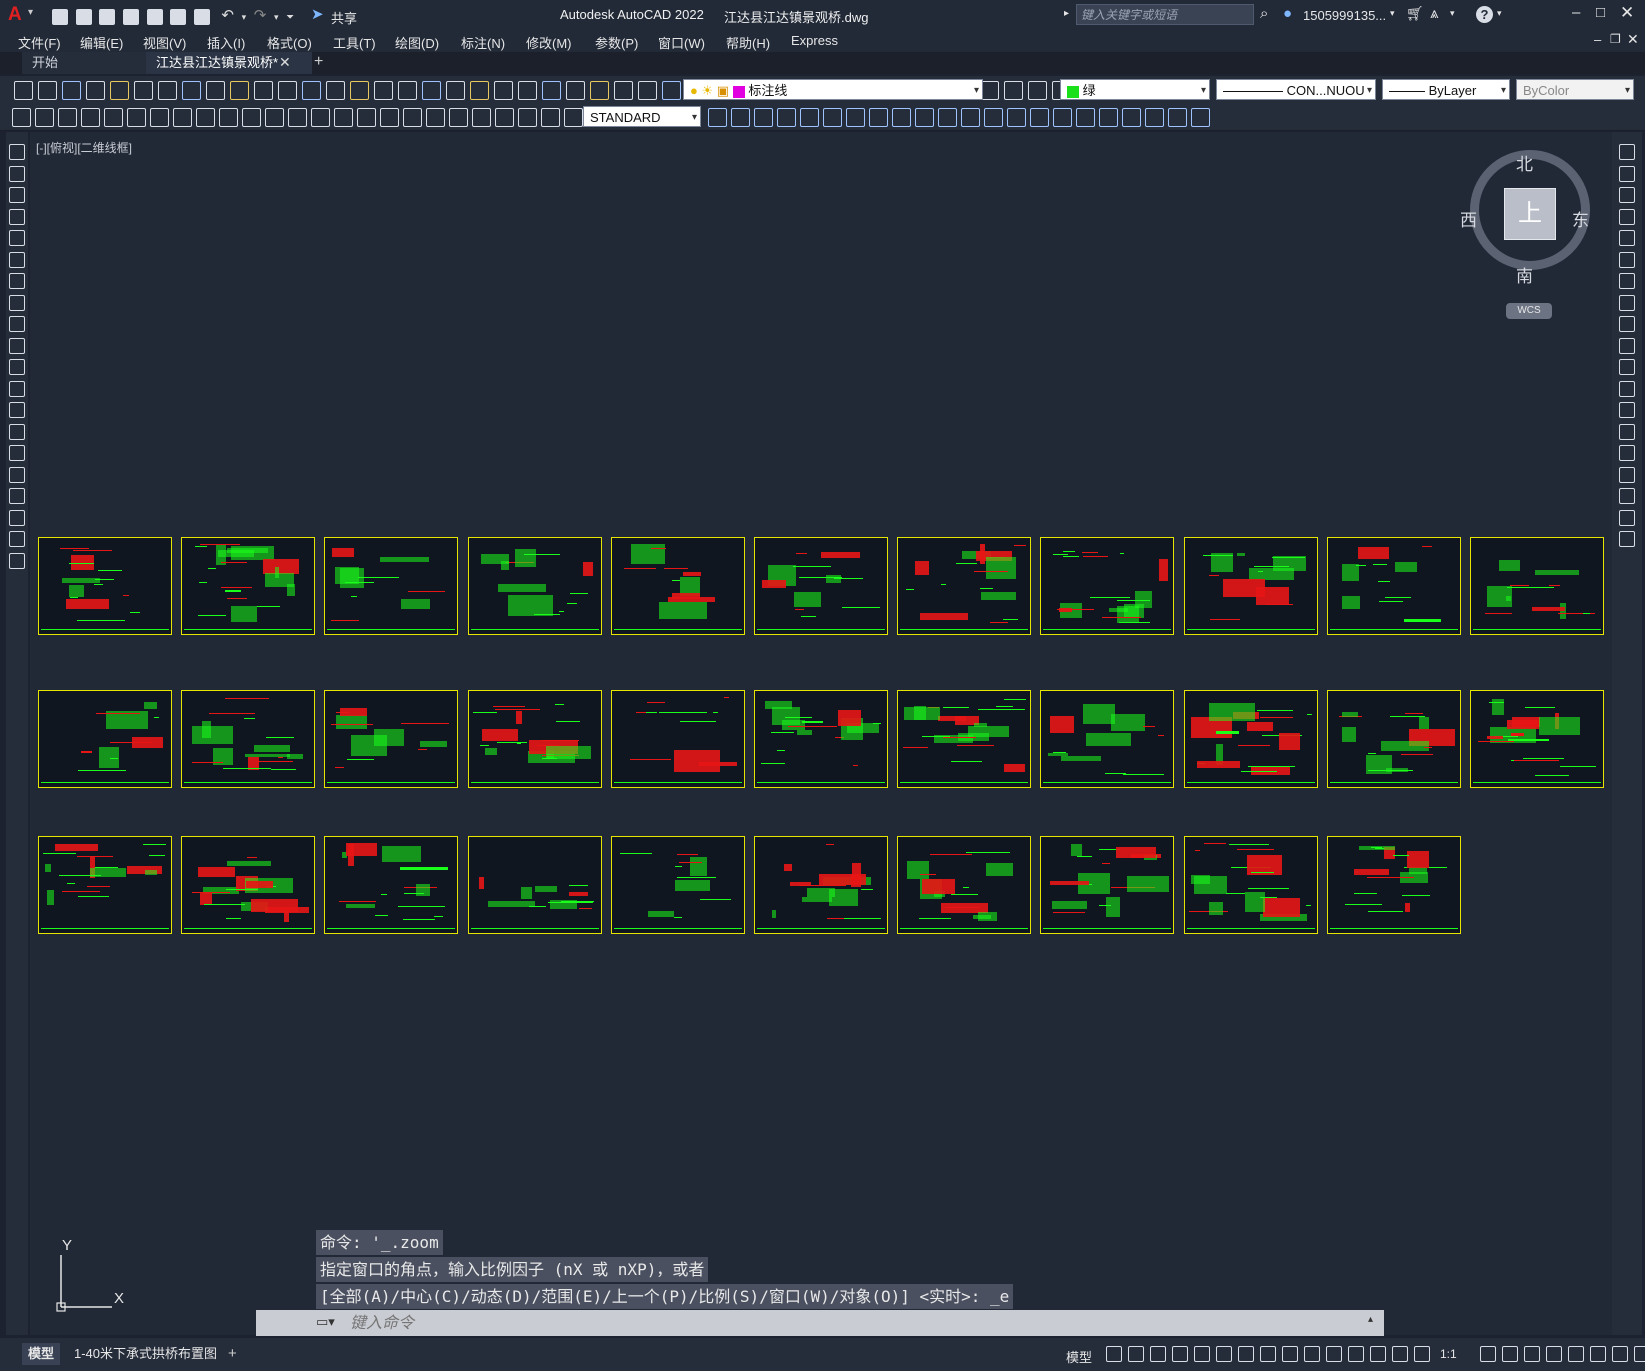  What do you see at coordinates (344, 17) in the screenshot?
I see `share-button: 共享` at bounding box center [344, 17].